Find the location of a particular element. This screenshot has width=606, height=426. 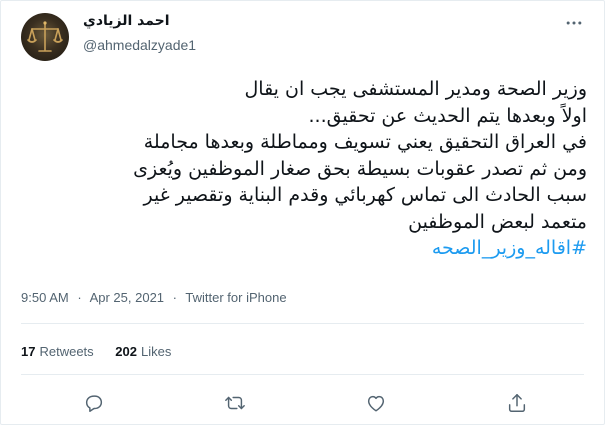

likes-stat: 202 Likes is located at coordinates (143, 351).